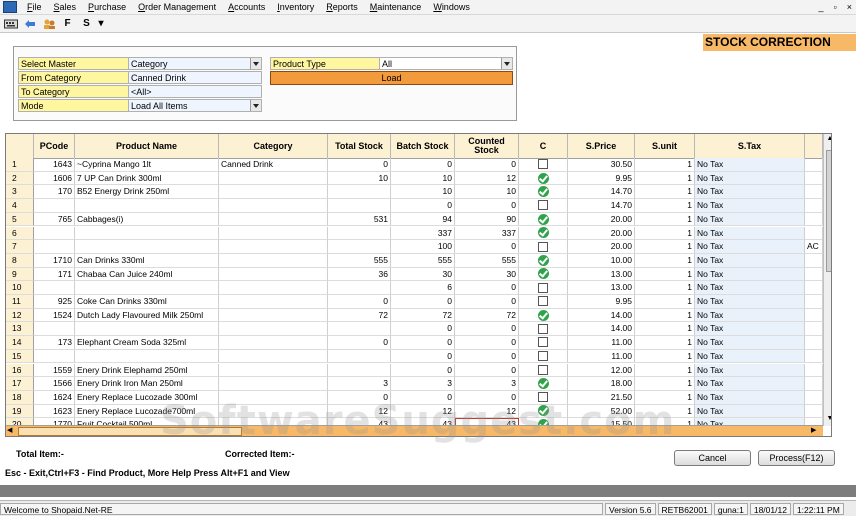 The height and width of the screenshot is (516, 856). What do you see at coordinates (423, 247) in the screenshot?
I see `cell-batch-stock: 100` at bounding box center [423, 247].